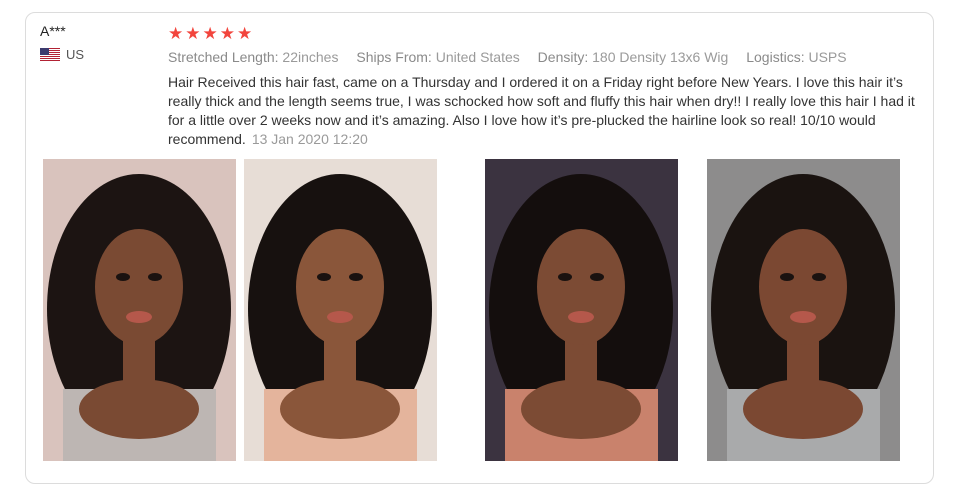 This screenshot has height=497, width=960. What do you see at coordinates (62, 54) in the screenshot?
I see `reviewer-country: US` at bounding box center [62, 54].